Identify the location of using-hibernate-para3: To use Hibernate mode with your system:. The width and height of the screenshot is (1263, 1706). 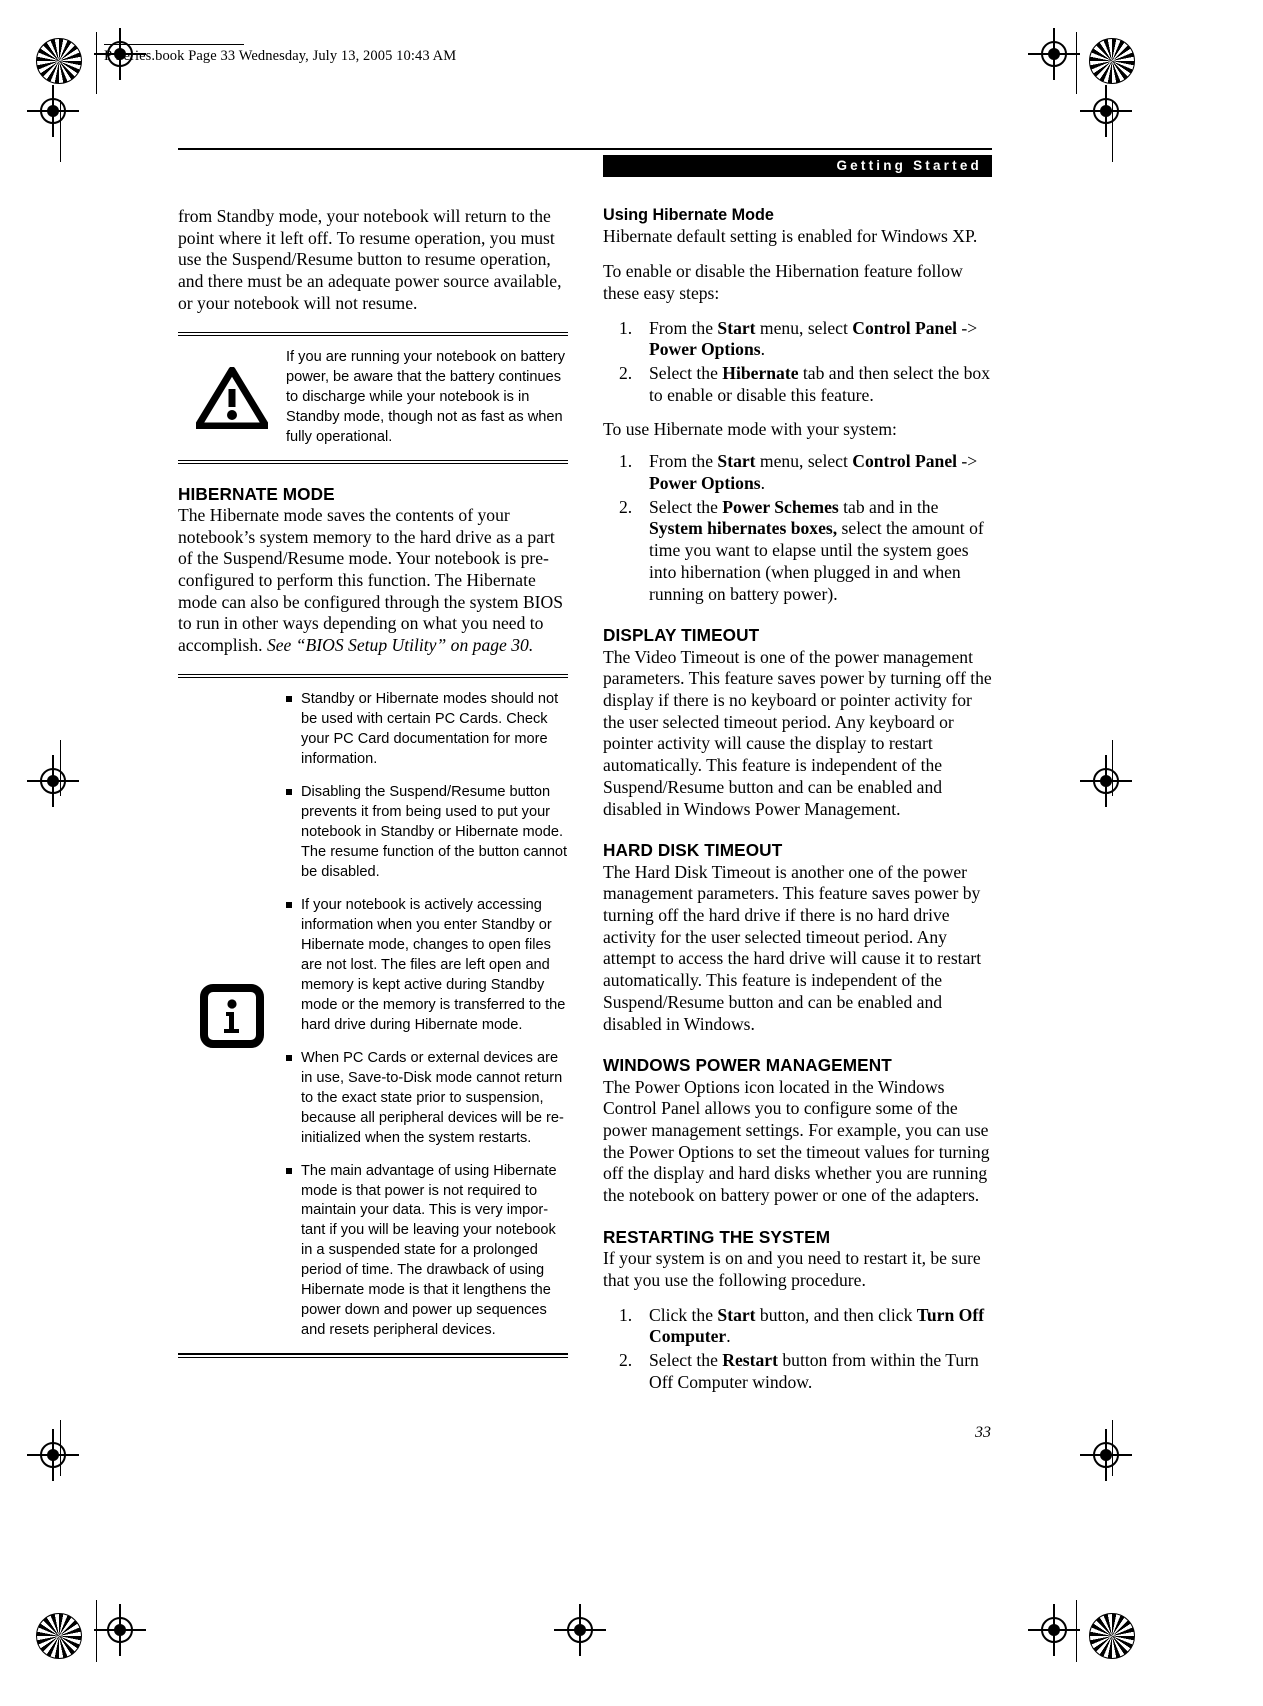
(750, 429).